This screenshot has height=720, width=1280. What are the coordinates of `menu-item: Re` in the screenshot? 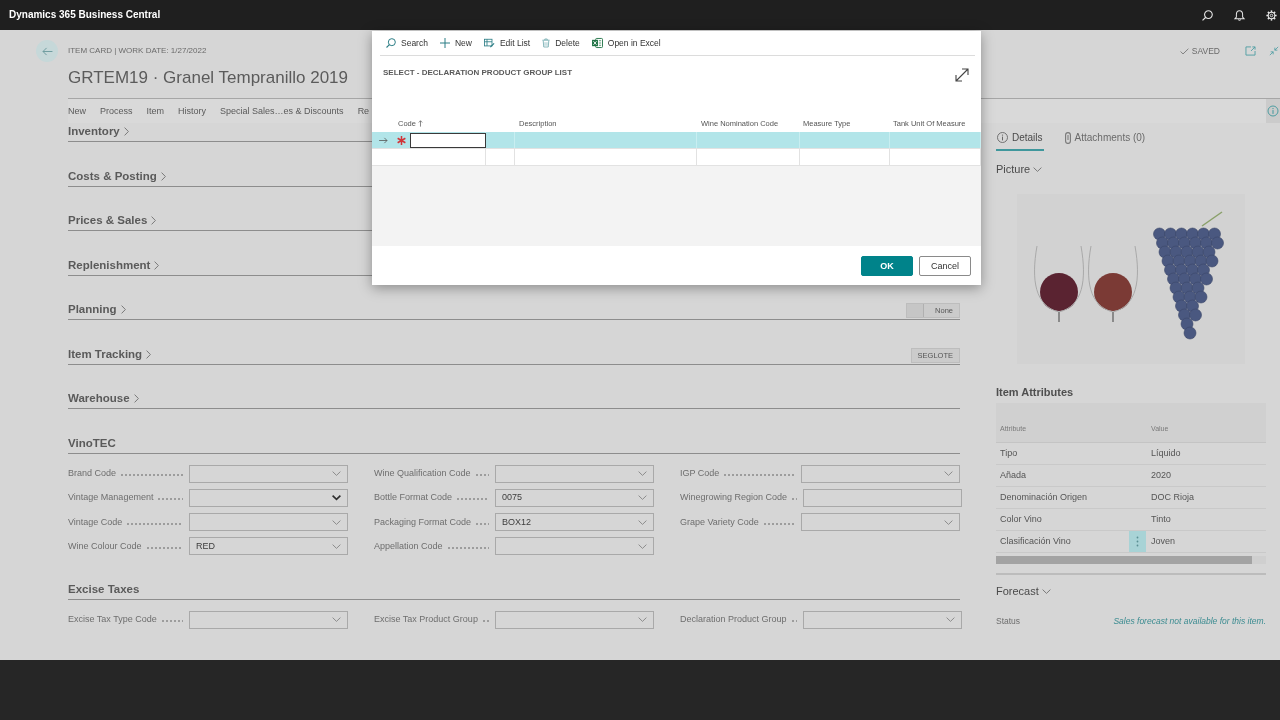 It's located at (363, 111).